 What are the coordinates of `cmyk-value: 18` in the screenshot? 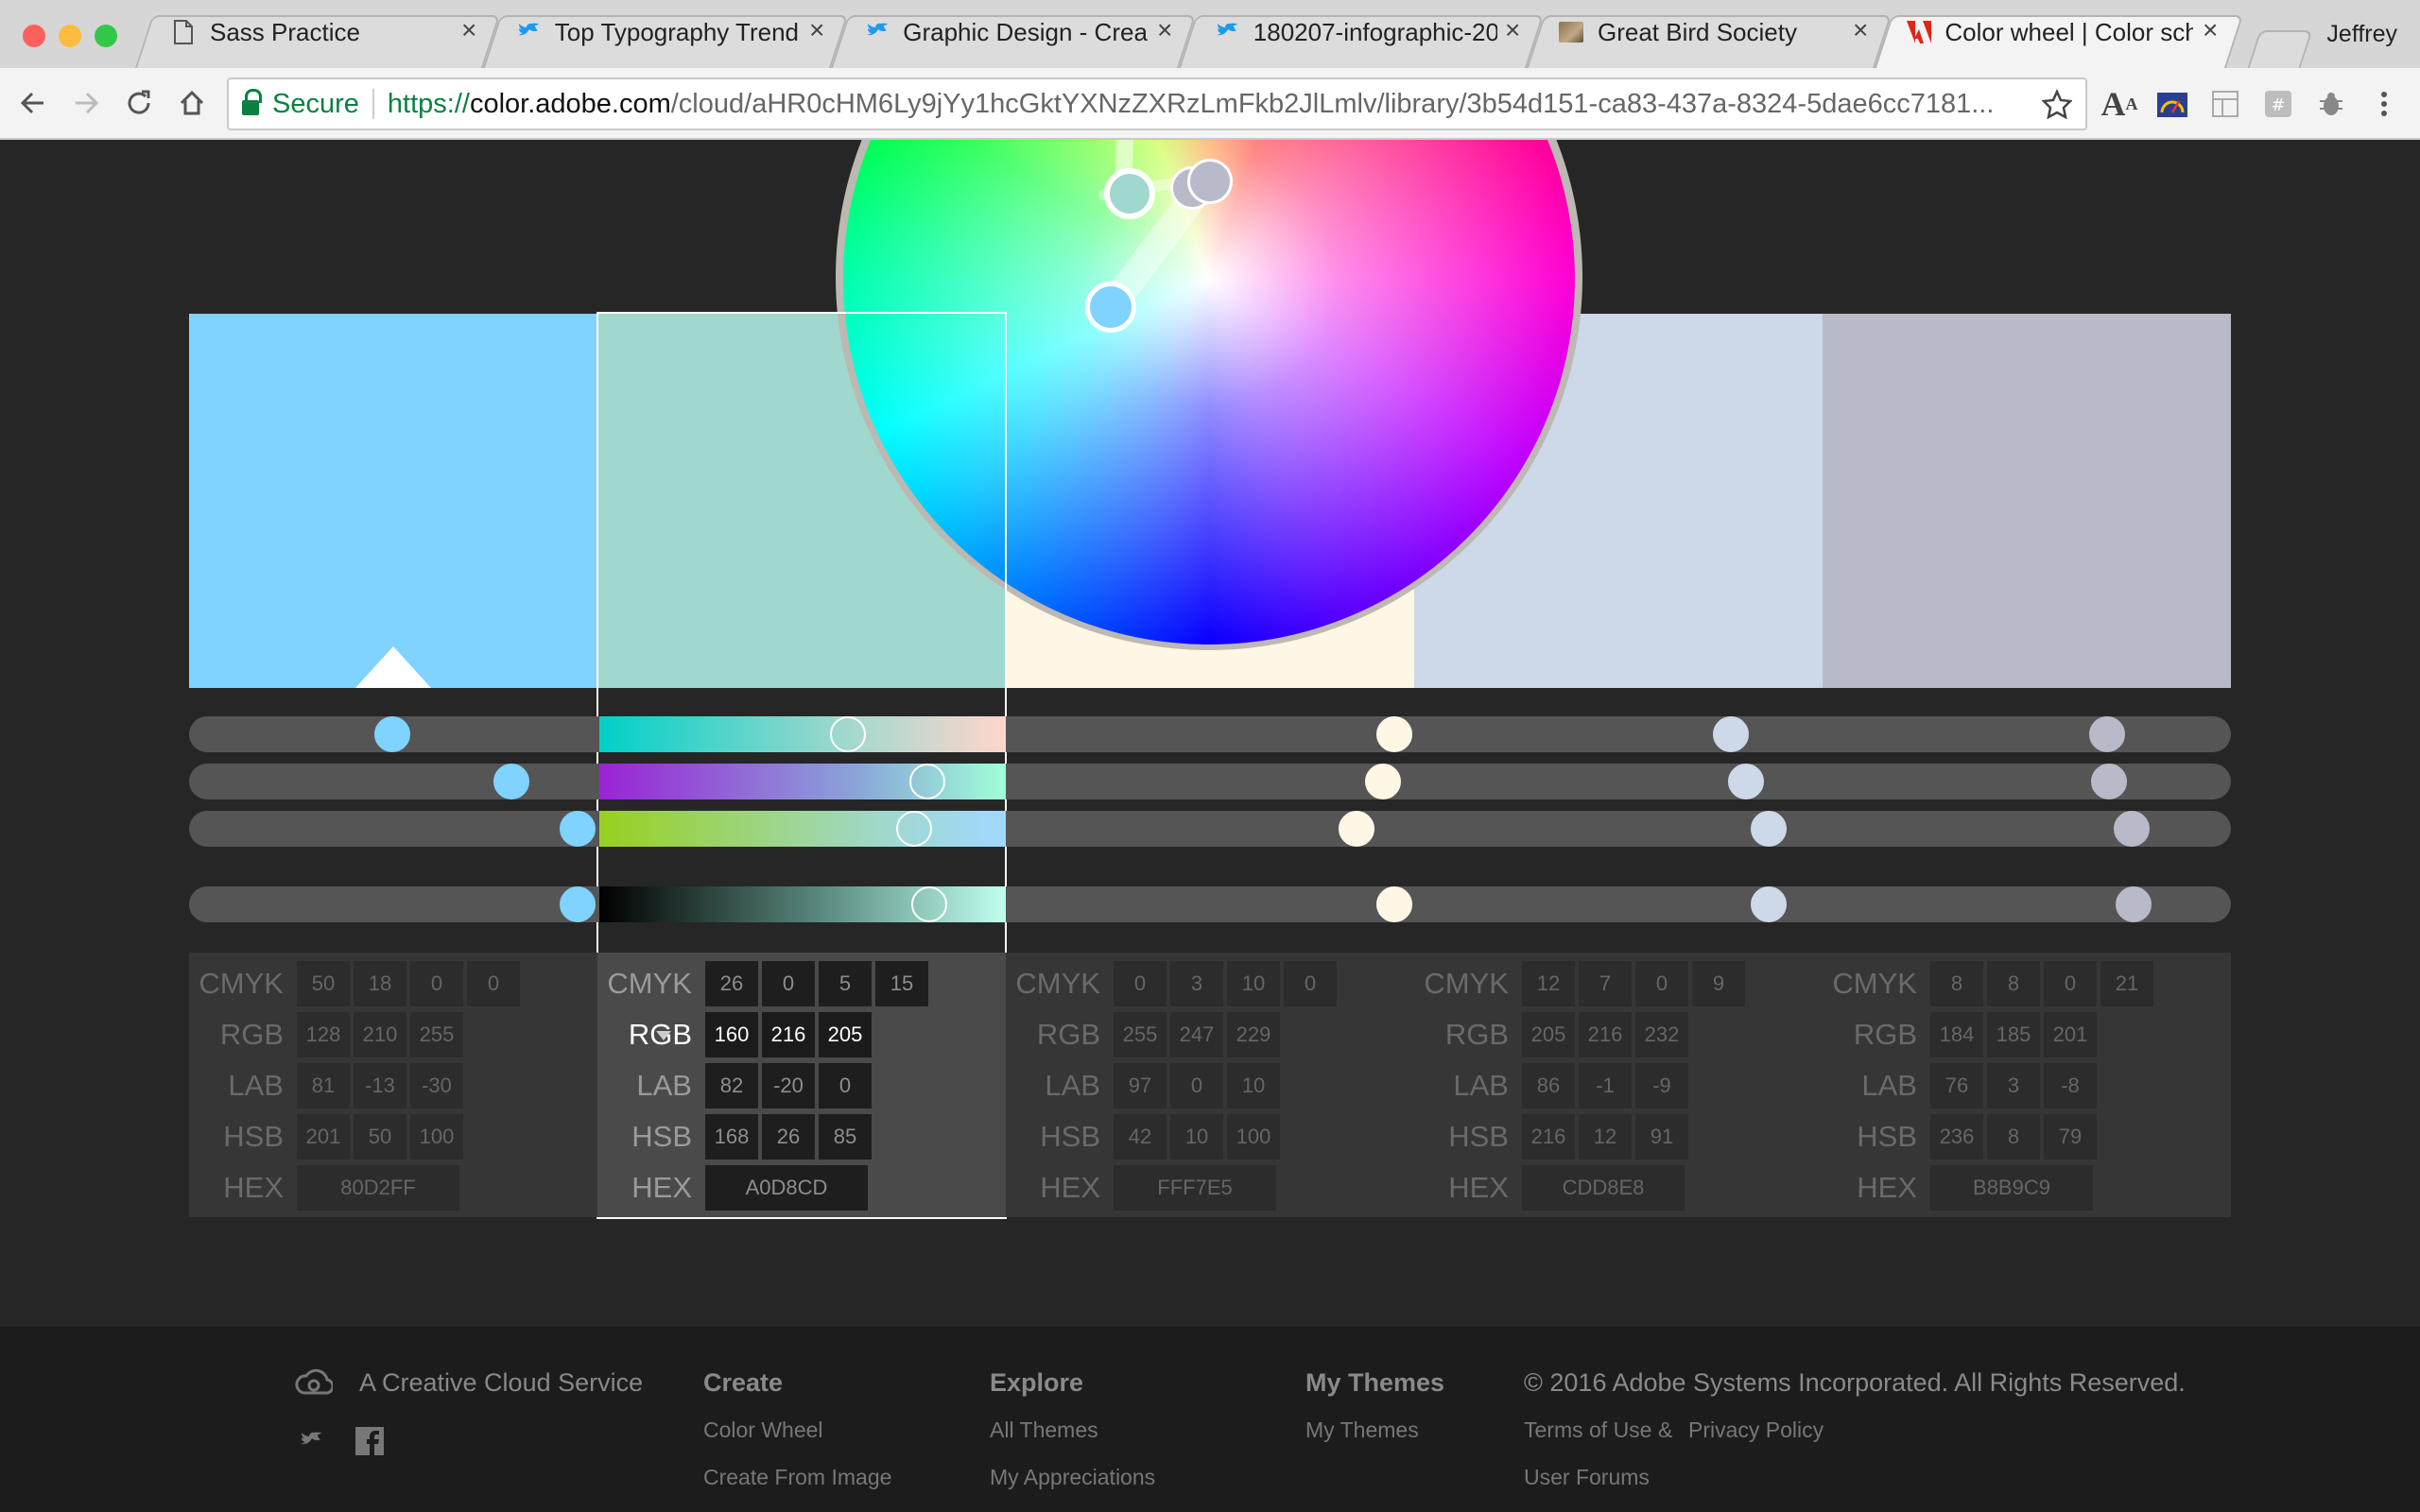 It's located at (380, 983).